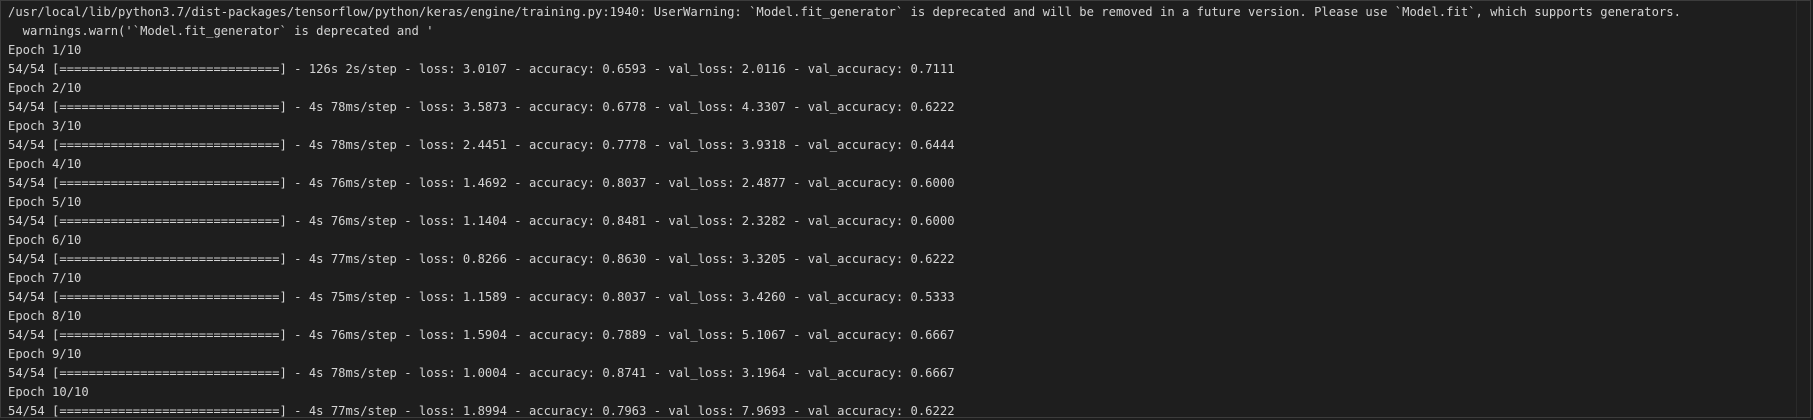  What do you see at coordinates (45, 164) in the screenshot?
I see `epoch-header-4: Epoch 4/10` at bounding box center [45, 164].